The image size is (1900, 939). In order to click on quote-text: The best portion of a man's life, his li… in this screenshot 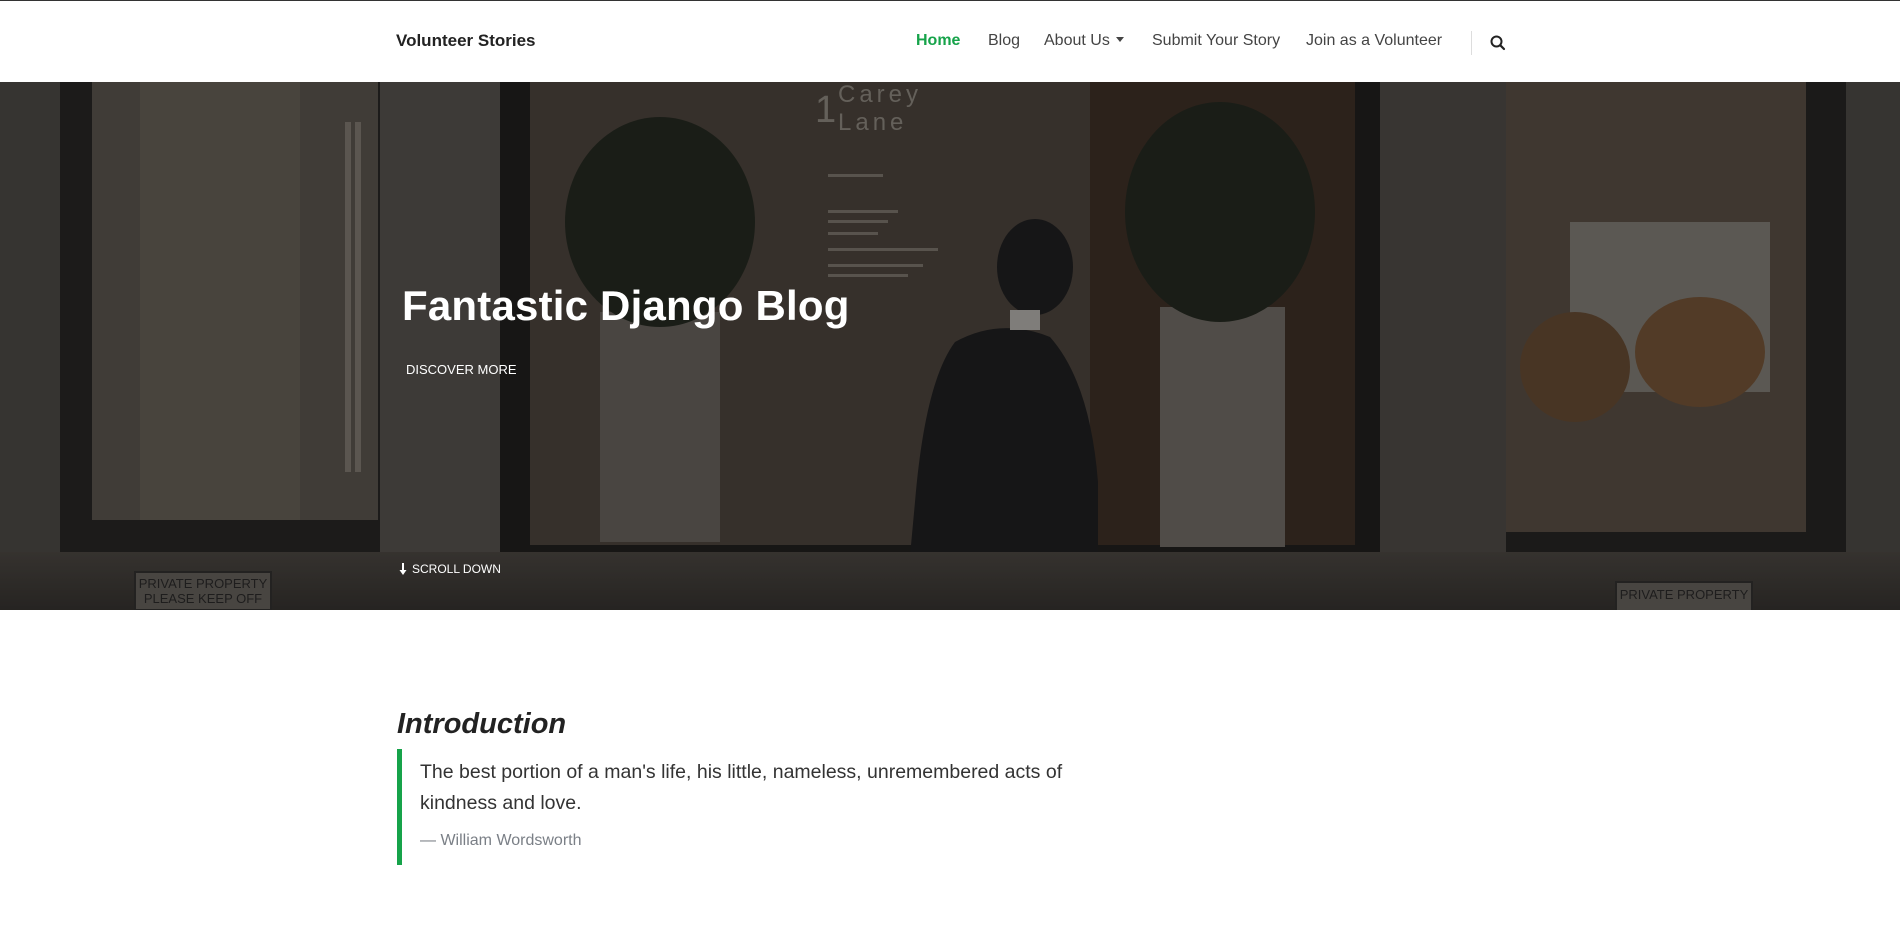, I will do `click(741, 787)`.